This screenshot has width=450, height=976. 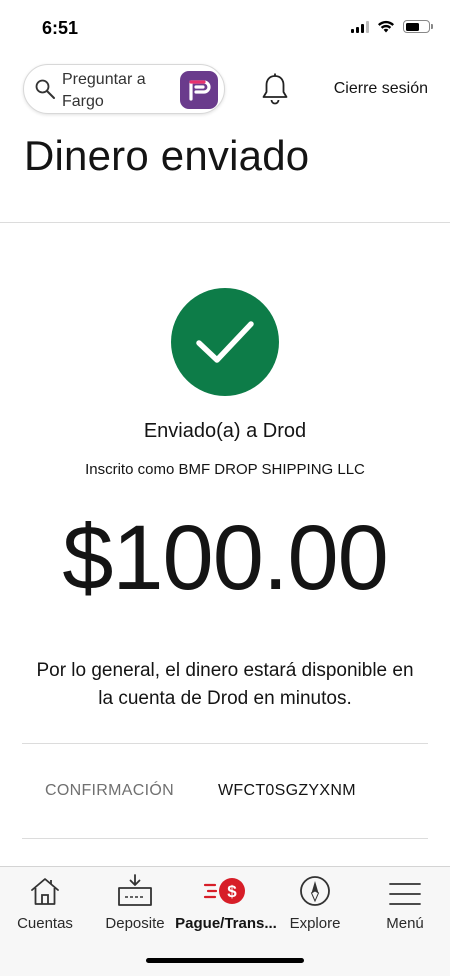 I want to click on ask-fargo-search: Preguntar a Fargo, so click(x=124, y=89).